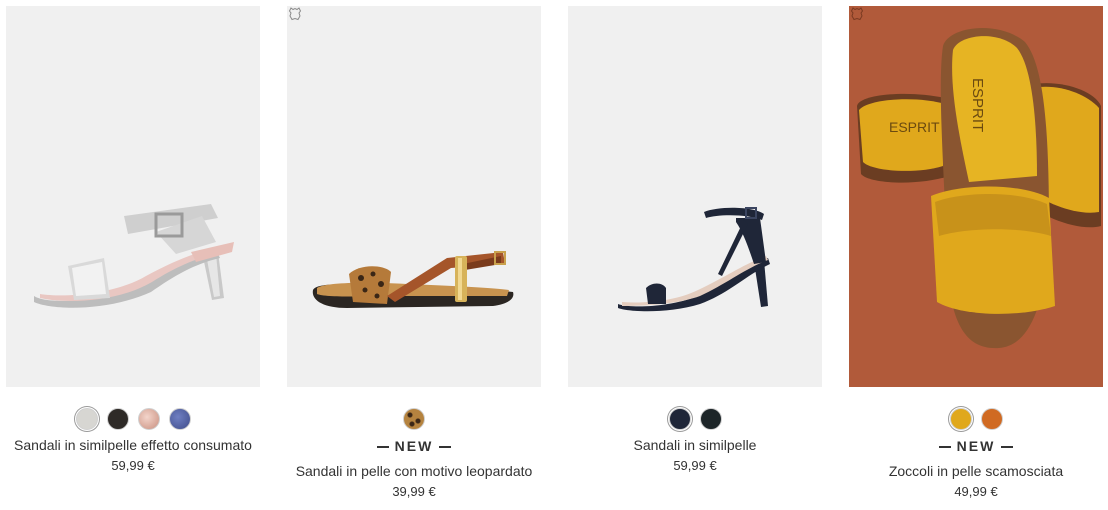  I want to click on product-name: Sandali in pelle con motivo leopardato, so click(414, 471).